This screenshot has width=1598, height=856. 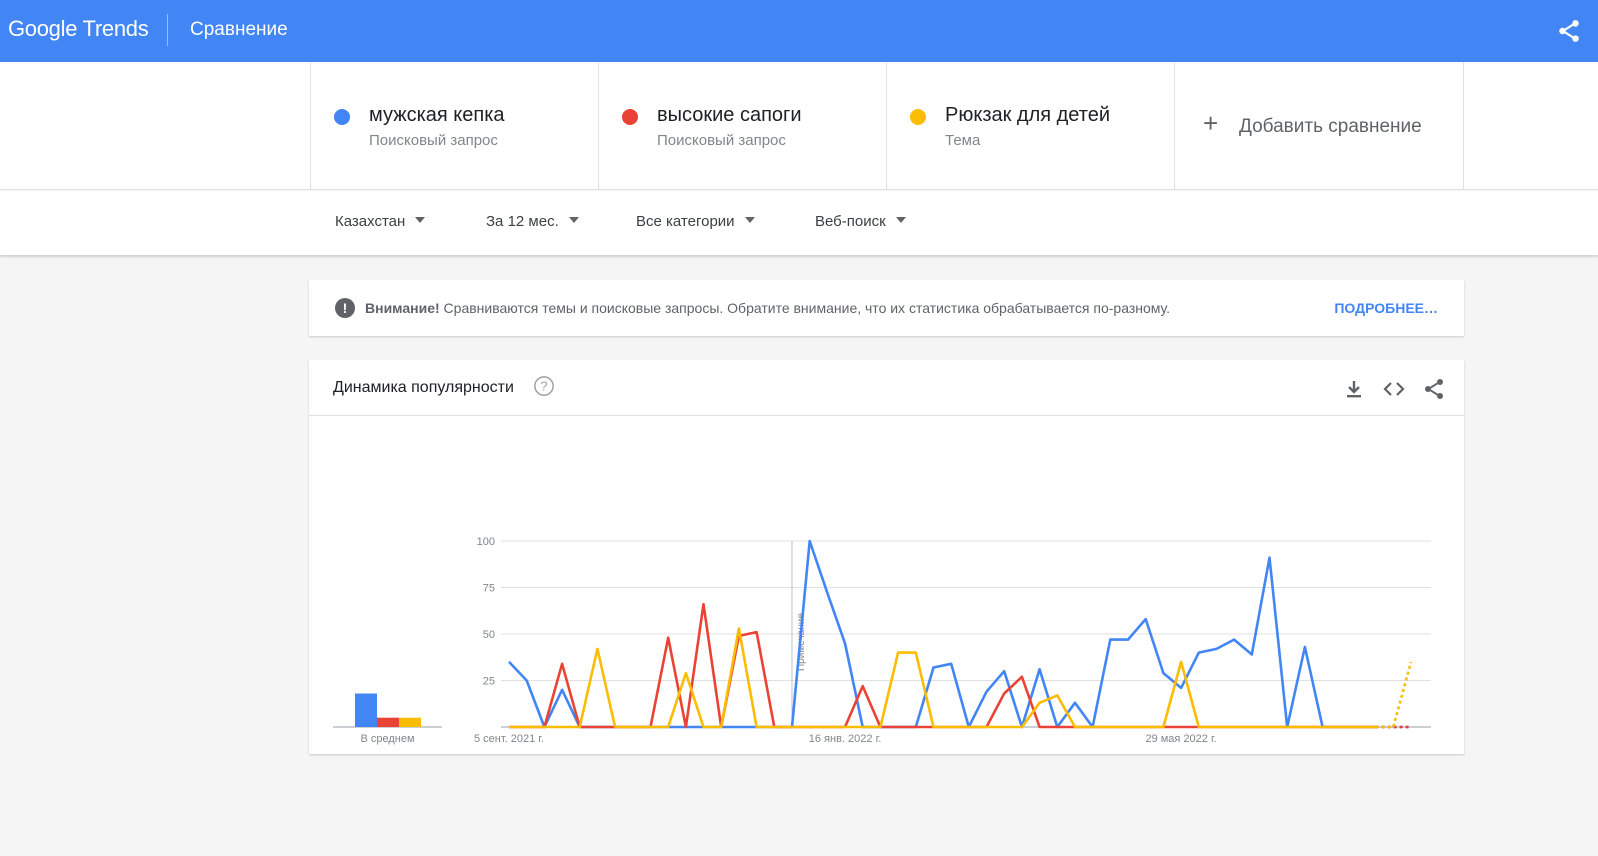 I want to click on help-circle-icon: ?, so click(x=544, y=386).